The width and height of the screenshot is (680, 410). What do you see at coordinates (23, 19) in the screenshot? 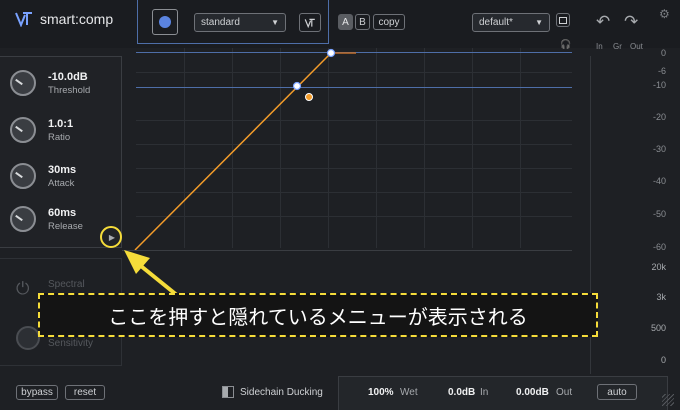
I see `logo-icon` at bounding box center [23, 19].